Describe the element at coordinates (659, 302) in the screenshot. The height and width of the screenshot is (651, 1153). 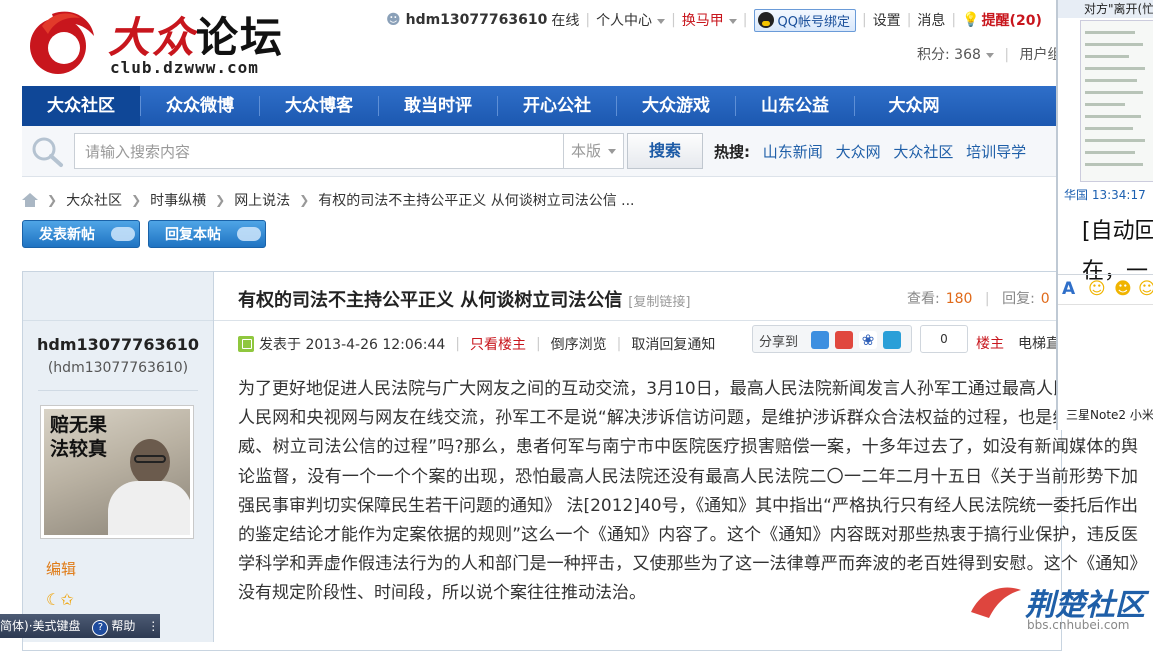
I see `copy-link: [复制链接]` at that location.